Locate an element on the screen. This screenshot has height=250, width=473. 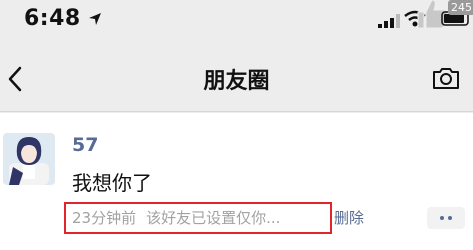
notification-badge: 245 is located at coordinates (460, 7).